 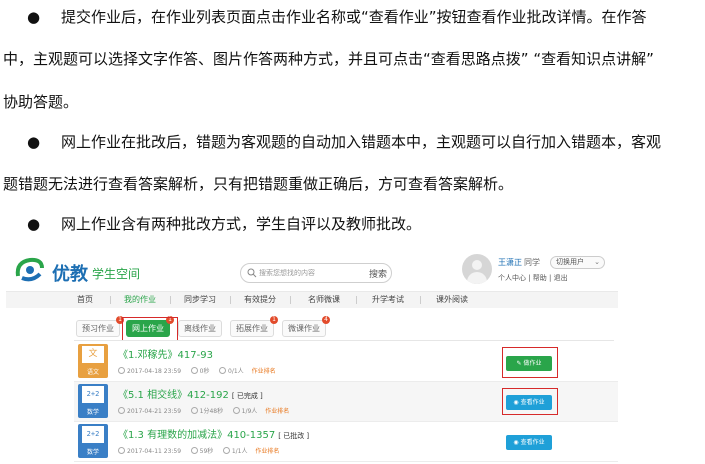 What do you see at coordinates (533, 278) in the screenshot?
I see `user-links: 个人中心 | 帮助 | 退出` at bounding box center [533, 278].